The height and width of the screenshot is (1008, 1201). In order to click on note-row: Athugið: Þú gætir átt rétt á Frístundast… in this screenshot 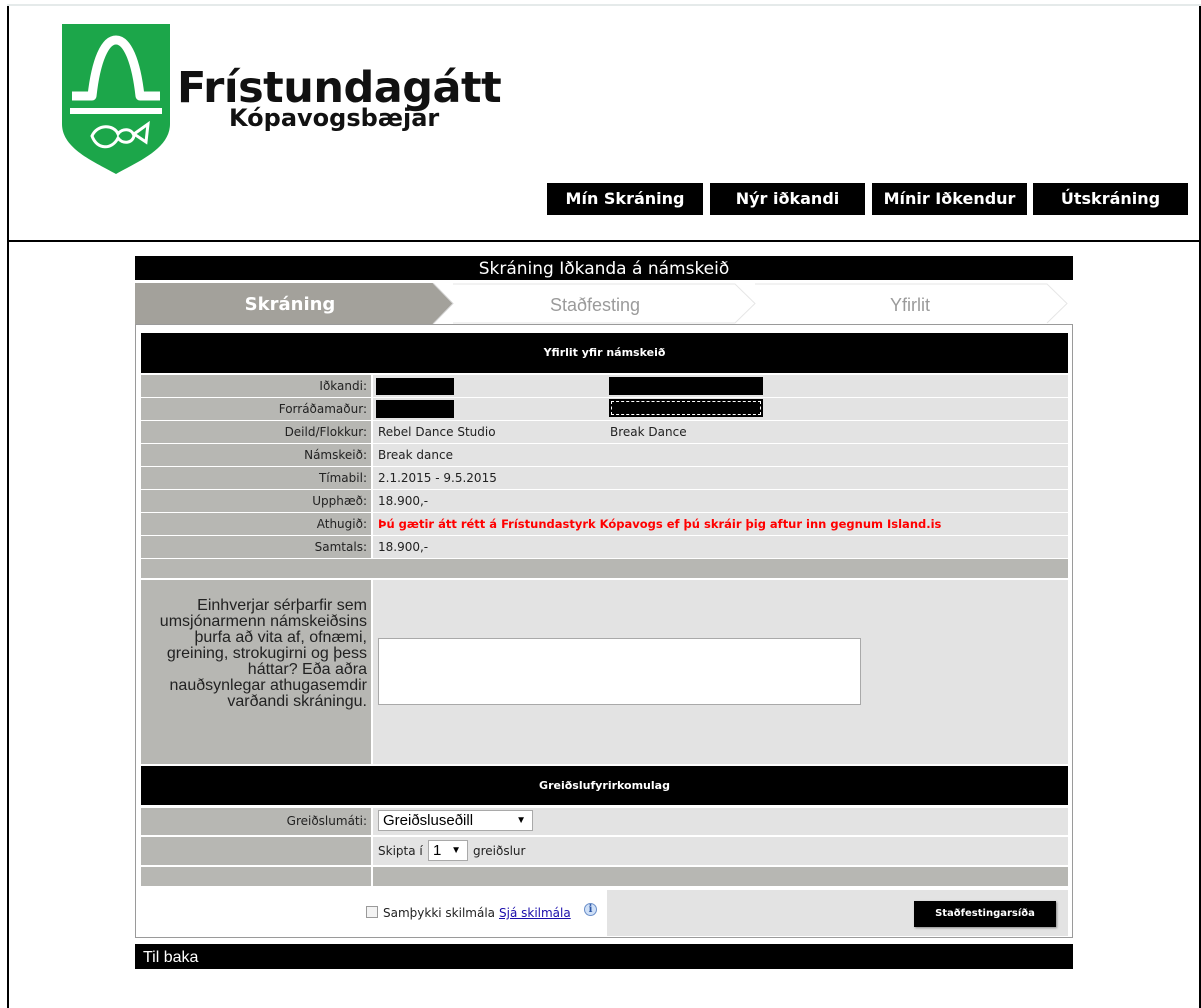, I will do `click(604, 524)`.